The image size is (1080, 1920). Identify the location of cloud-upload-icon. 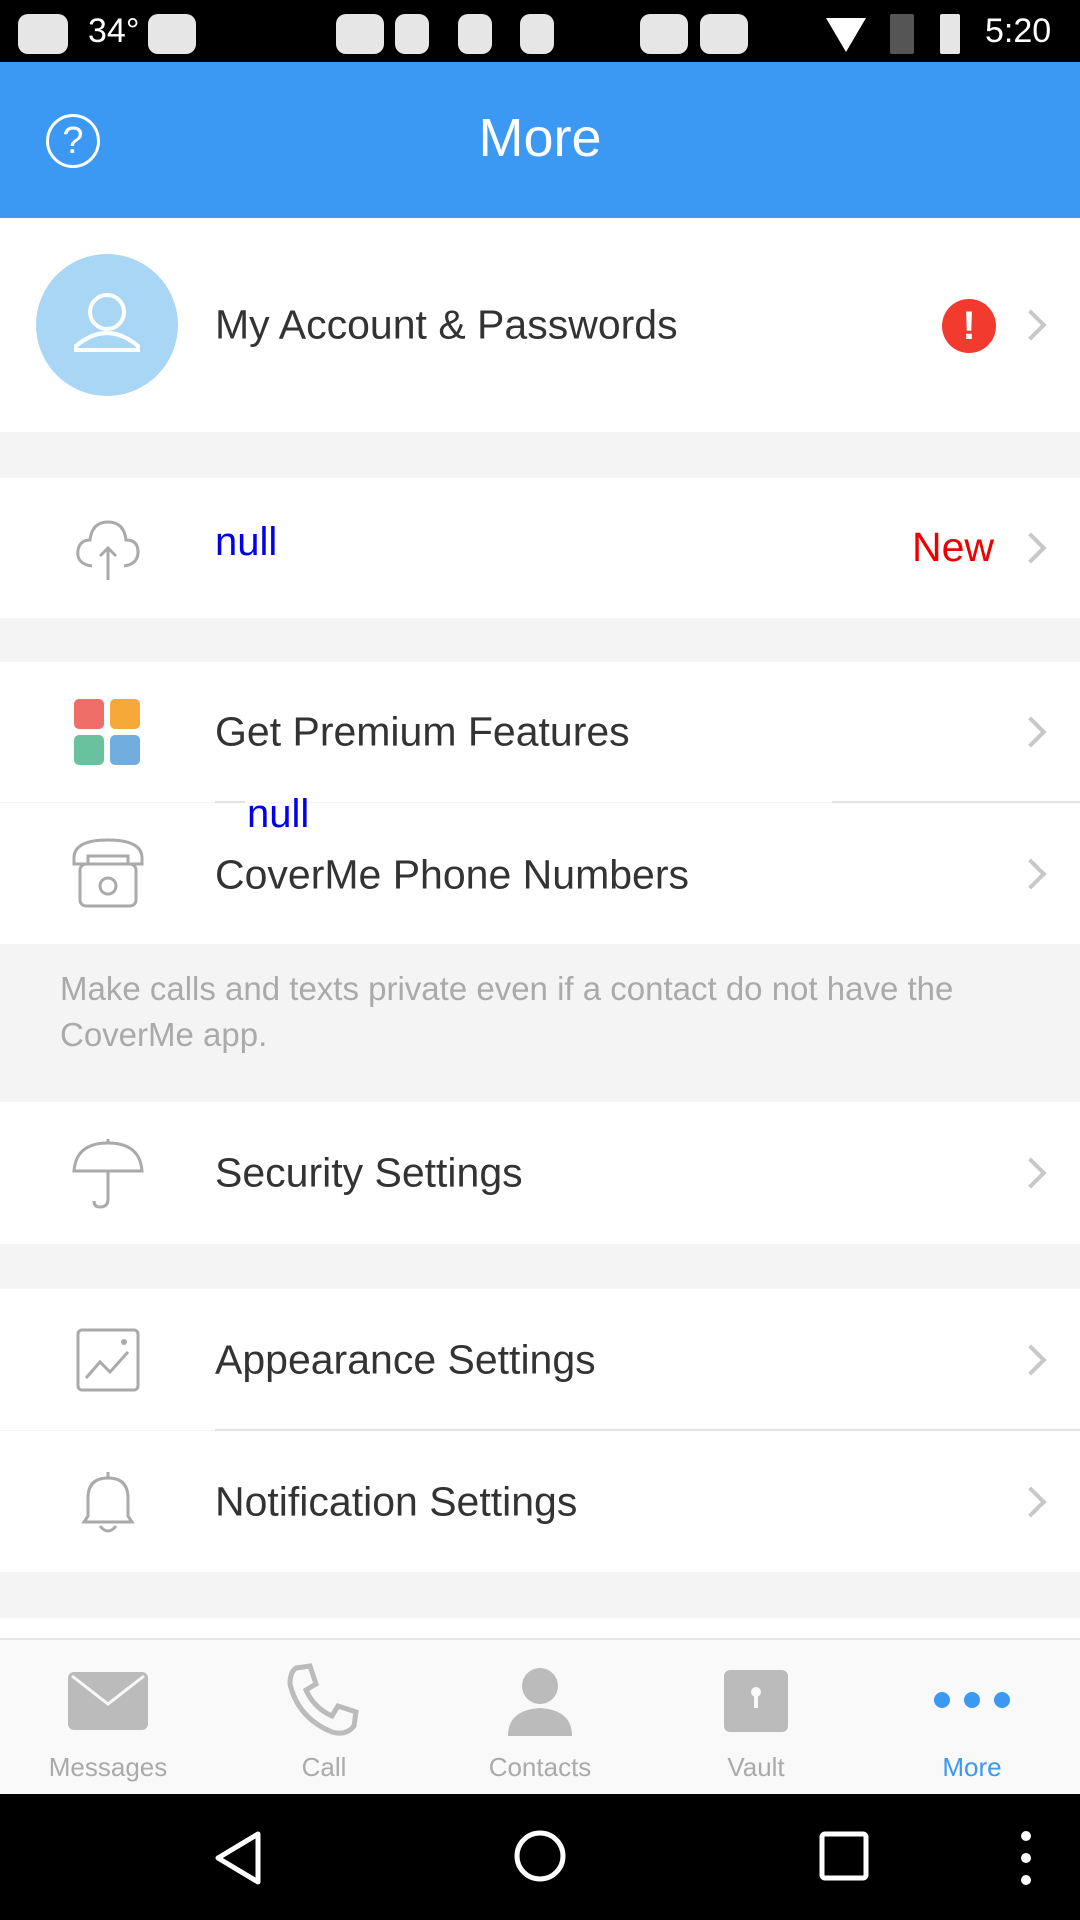
(108, 550).